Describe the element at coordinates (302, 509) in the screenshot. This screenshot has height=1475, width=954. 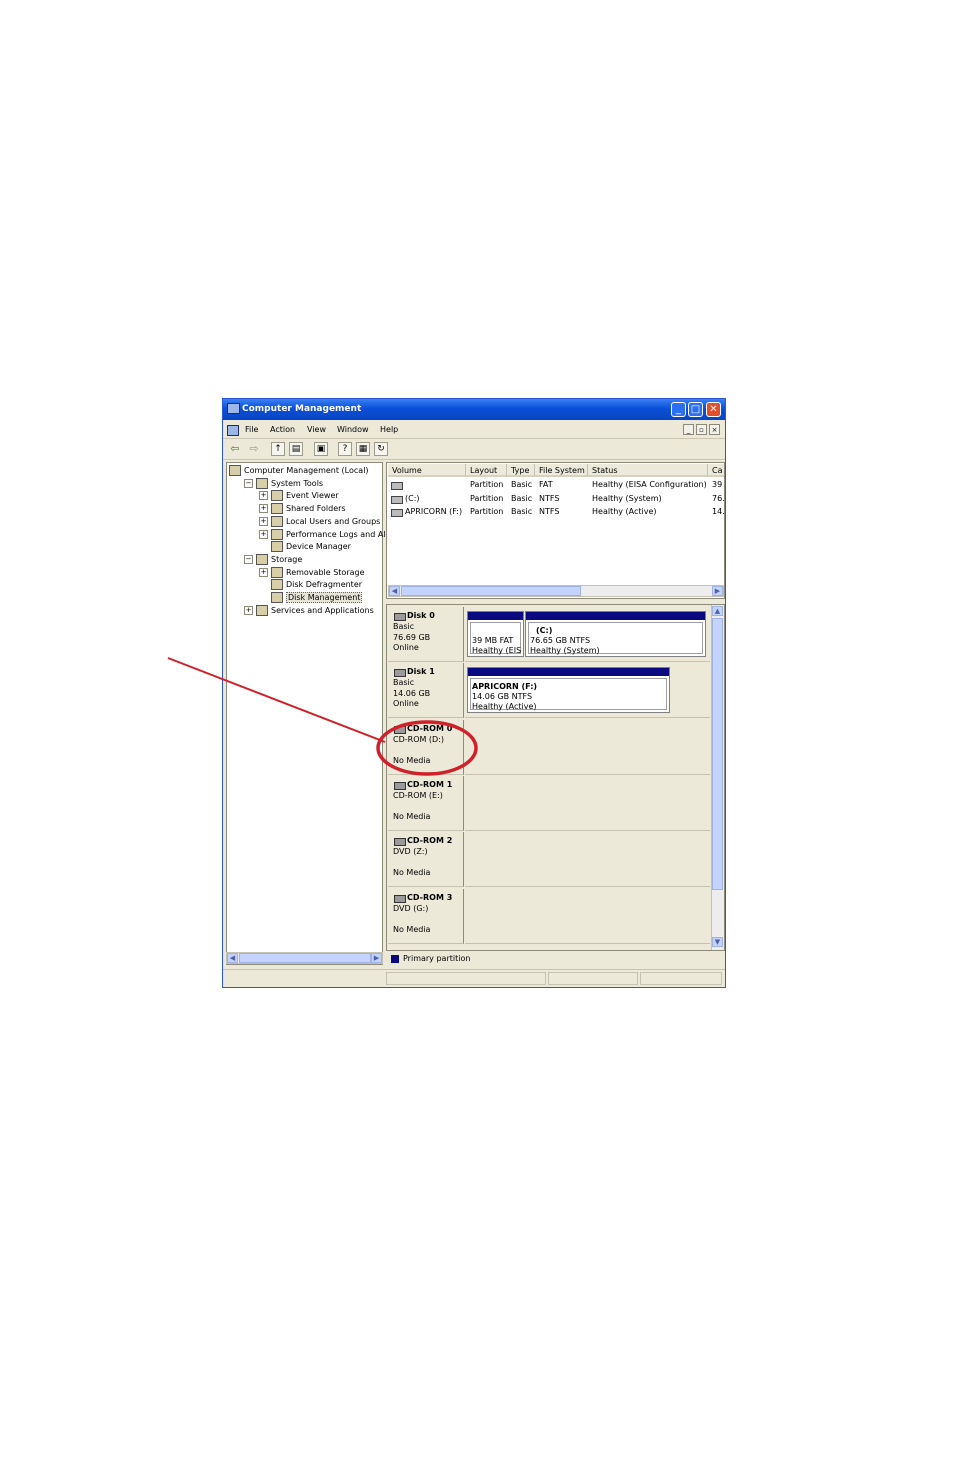
I see `tree-item: + Shared Folders` at that location.